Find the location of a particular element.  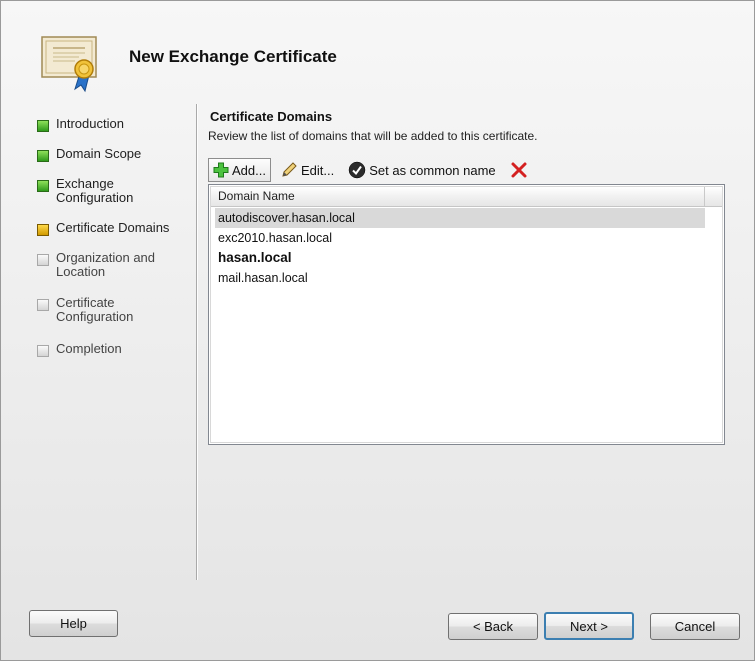

nav-step-label: Organization and Location is located at coordinates (106, 264).